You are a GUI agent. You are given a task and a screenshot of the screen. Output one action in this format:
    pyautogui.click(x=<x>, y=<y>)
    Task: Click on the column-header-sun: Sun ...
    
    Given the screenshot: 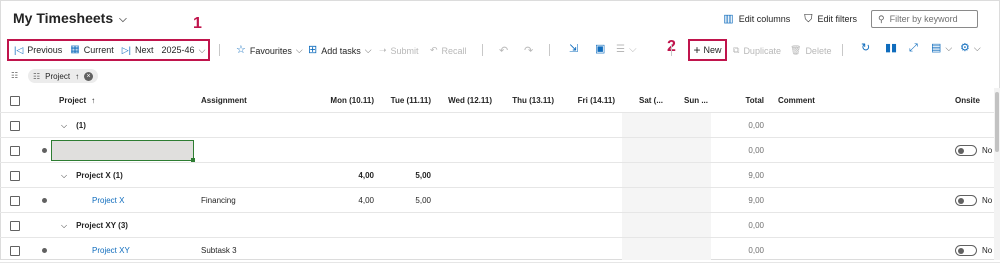 What is the action you would take?
    pyautogui.click(x=696, y=100)
    